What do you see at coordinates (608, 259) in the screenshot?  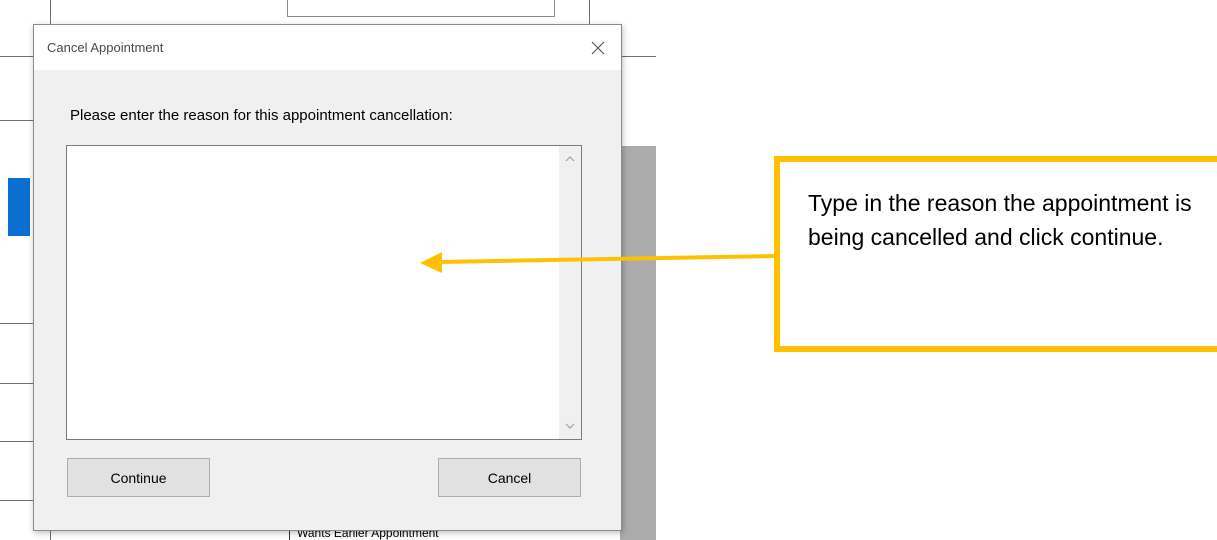 I see `arrow-left-icon` at bounding box center [608, 259].